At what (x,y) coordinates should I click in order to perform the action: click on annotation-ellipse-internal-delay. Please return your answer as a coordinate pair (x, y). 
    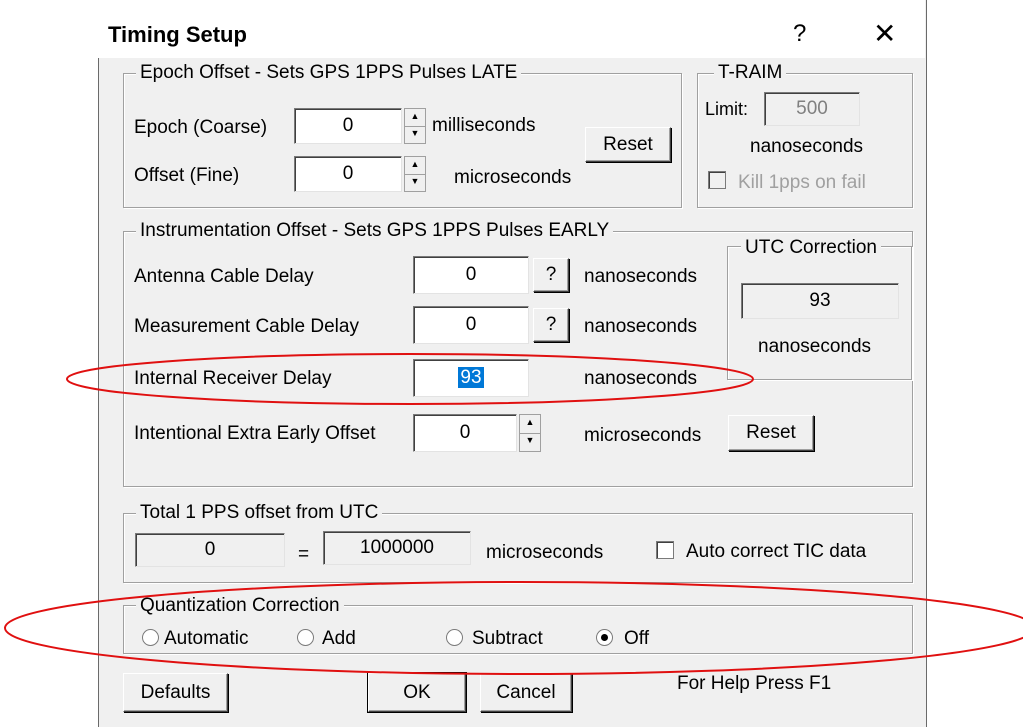
    Looking at the image, I should click on (410, 379).